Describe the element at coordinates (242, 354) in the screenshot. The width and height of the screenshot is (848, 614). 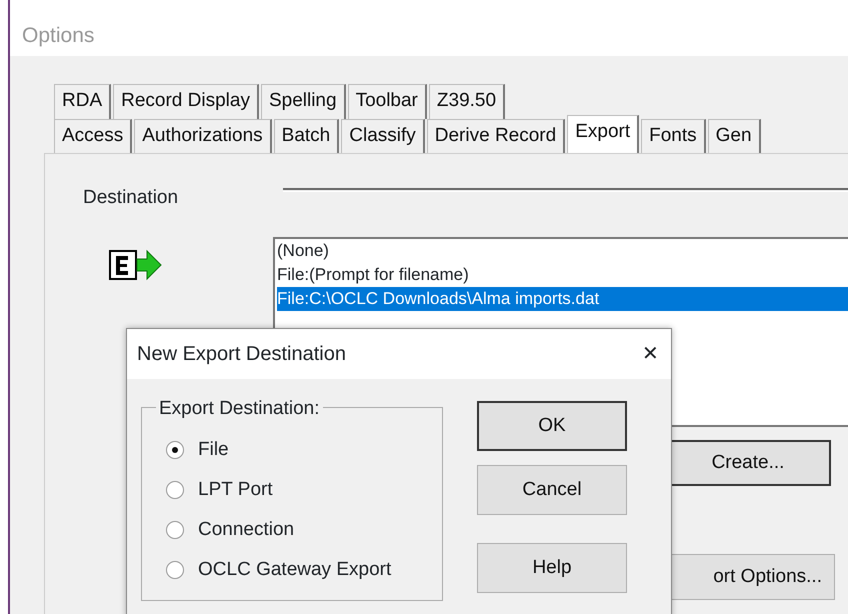
I see `dialog-title: New Export Destination` at that location.